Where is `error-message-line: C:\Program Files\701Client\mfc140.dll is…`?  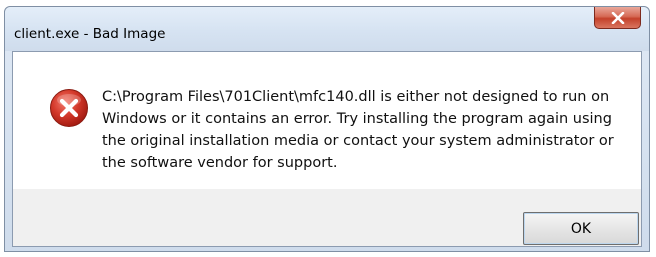
error-message-line: C:\Program Files\701Client\mfc140.dll is… is located at coordinates (356, 97).